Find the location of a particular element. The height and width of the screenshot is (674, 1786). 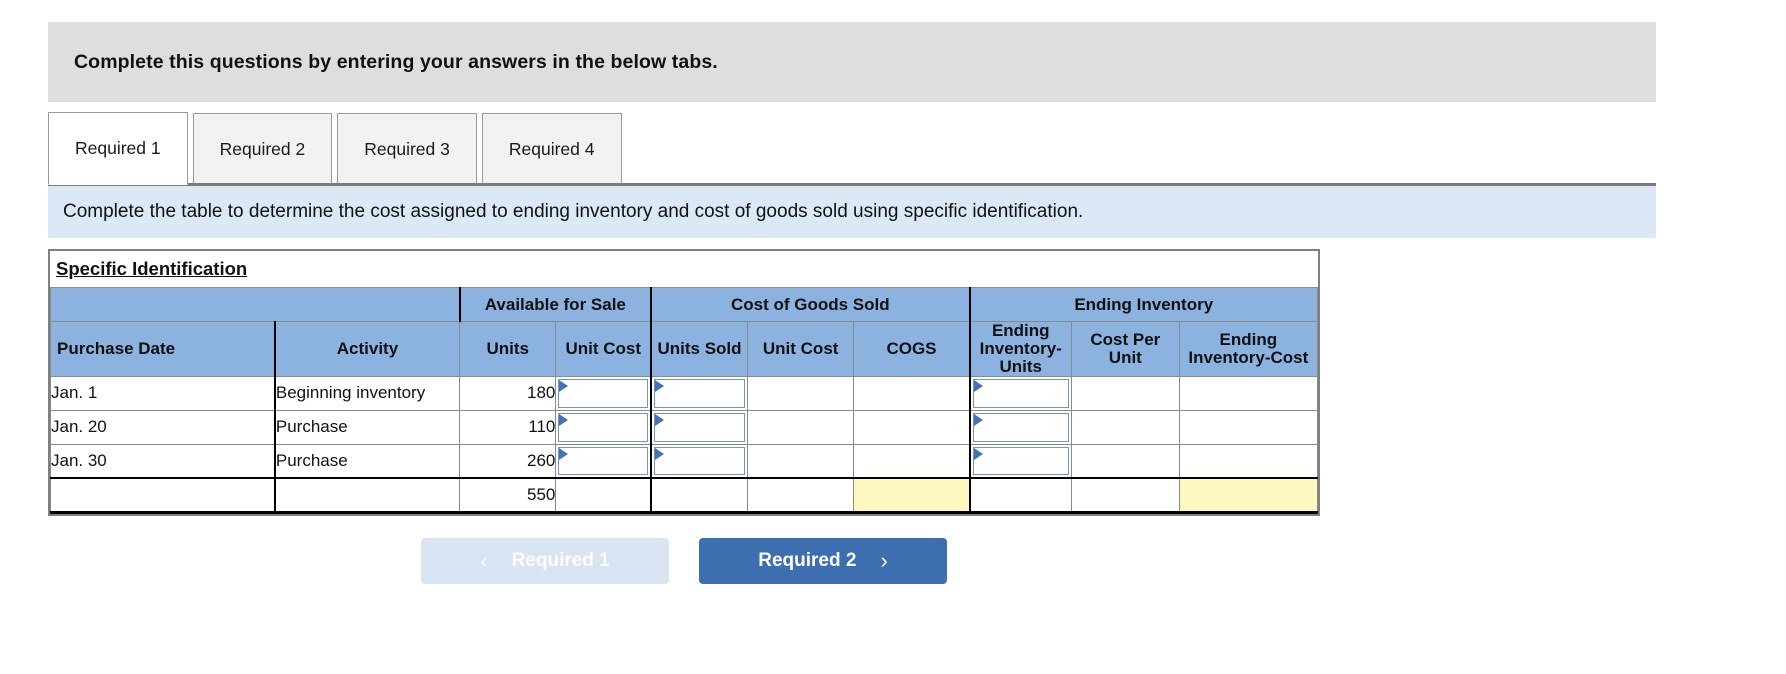

cell-total-units: 550 is located at coordinates (508, 495).